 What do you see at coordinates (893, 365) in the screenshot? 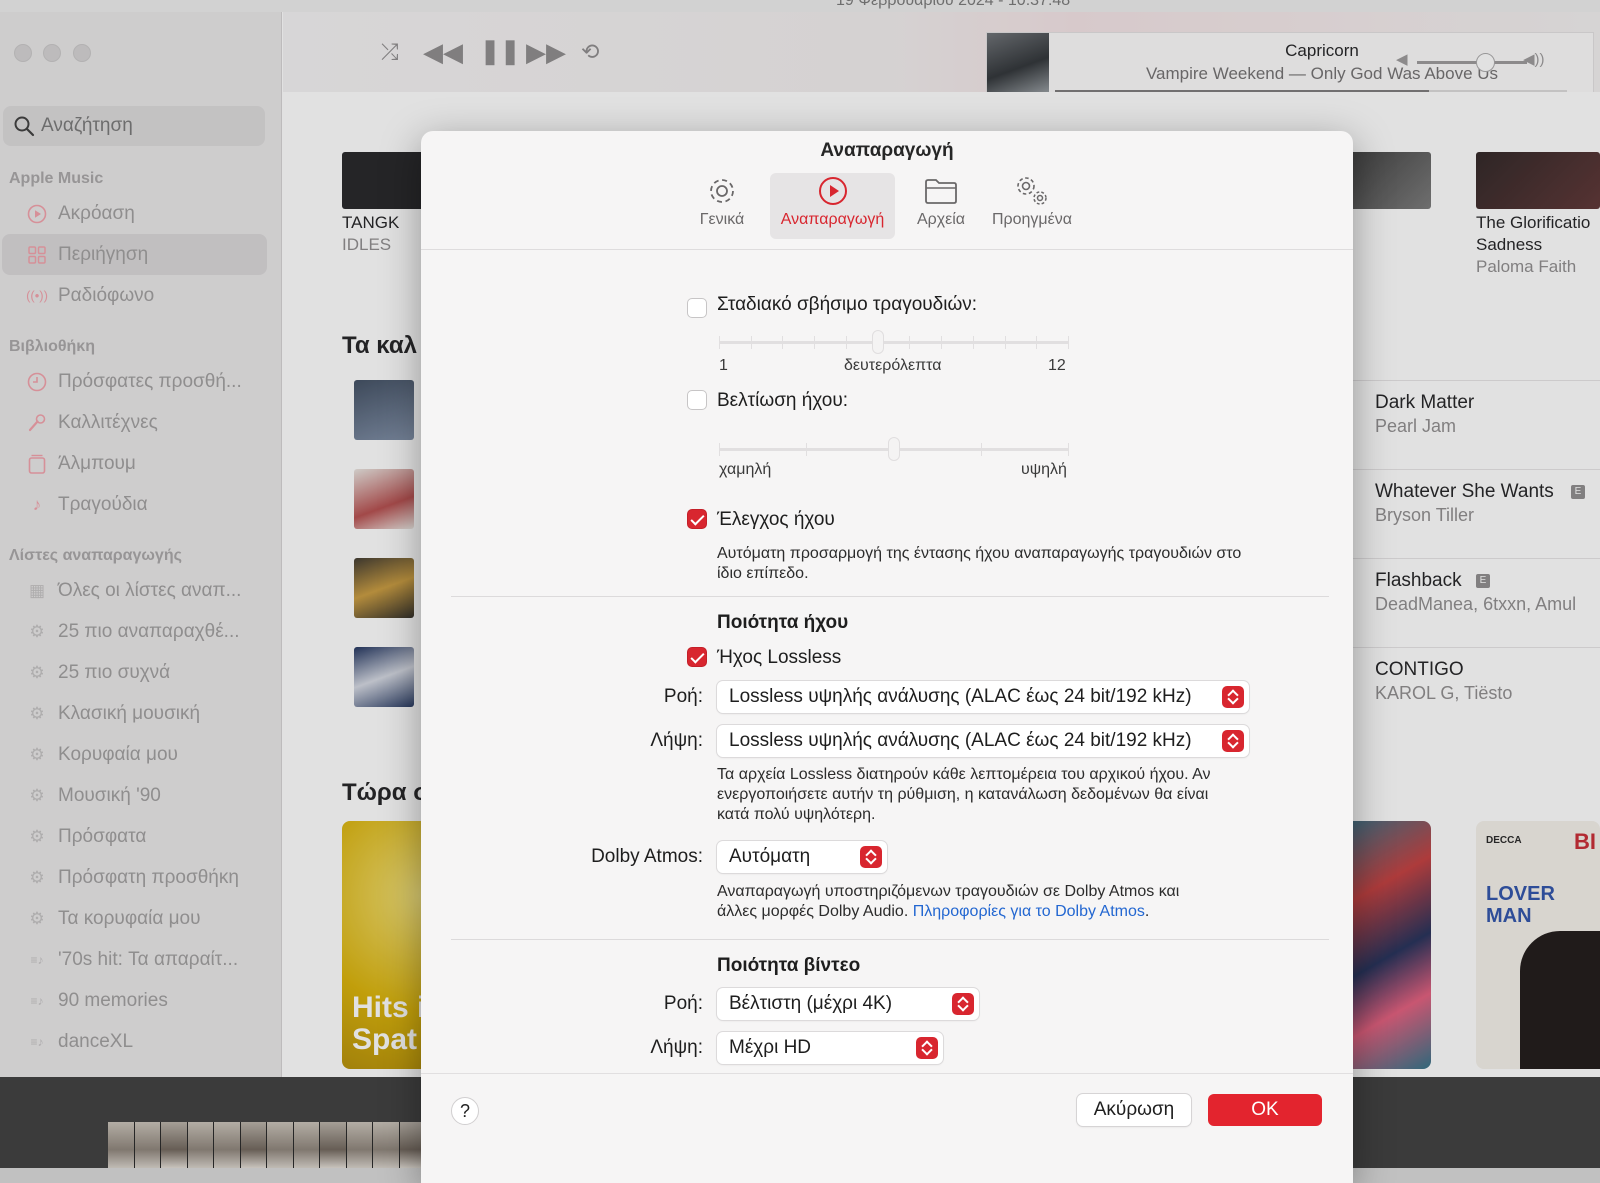
I see `crossfade-unit-label: δευτερόλεπτα` at bounding box center [893, 365].